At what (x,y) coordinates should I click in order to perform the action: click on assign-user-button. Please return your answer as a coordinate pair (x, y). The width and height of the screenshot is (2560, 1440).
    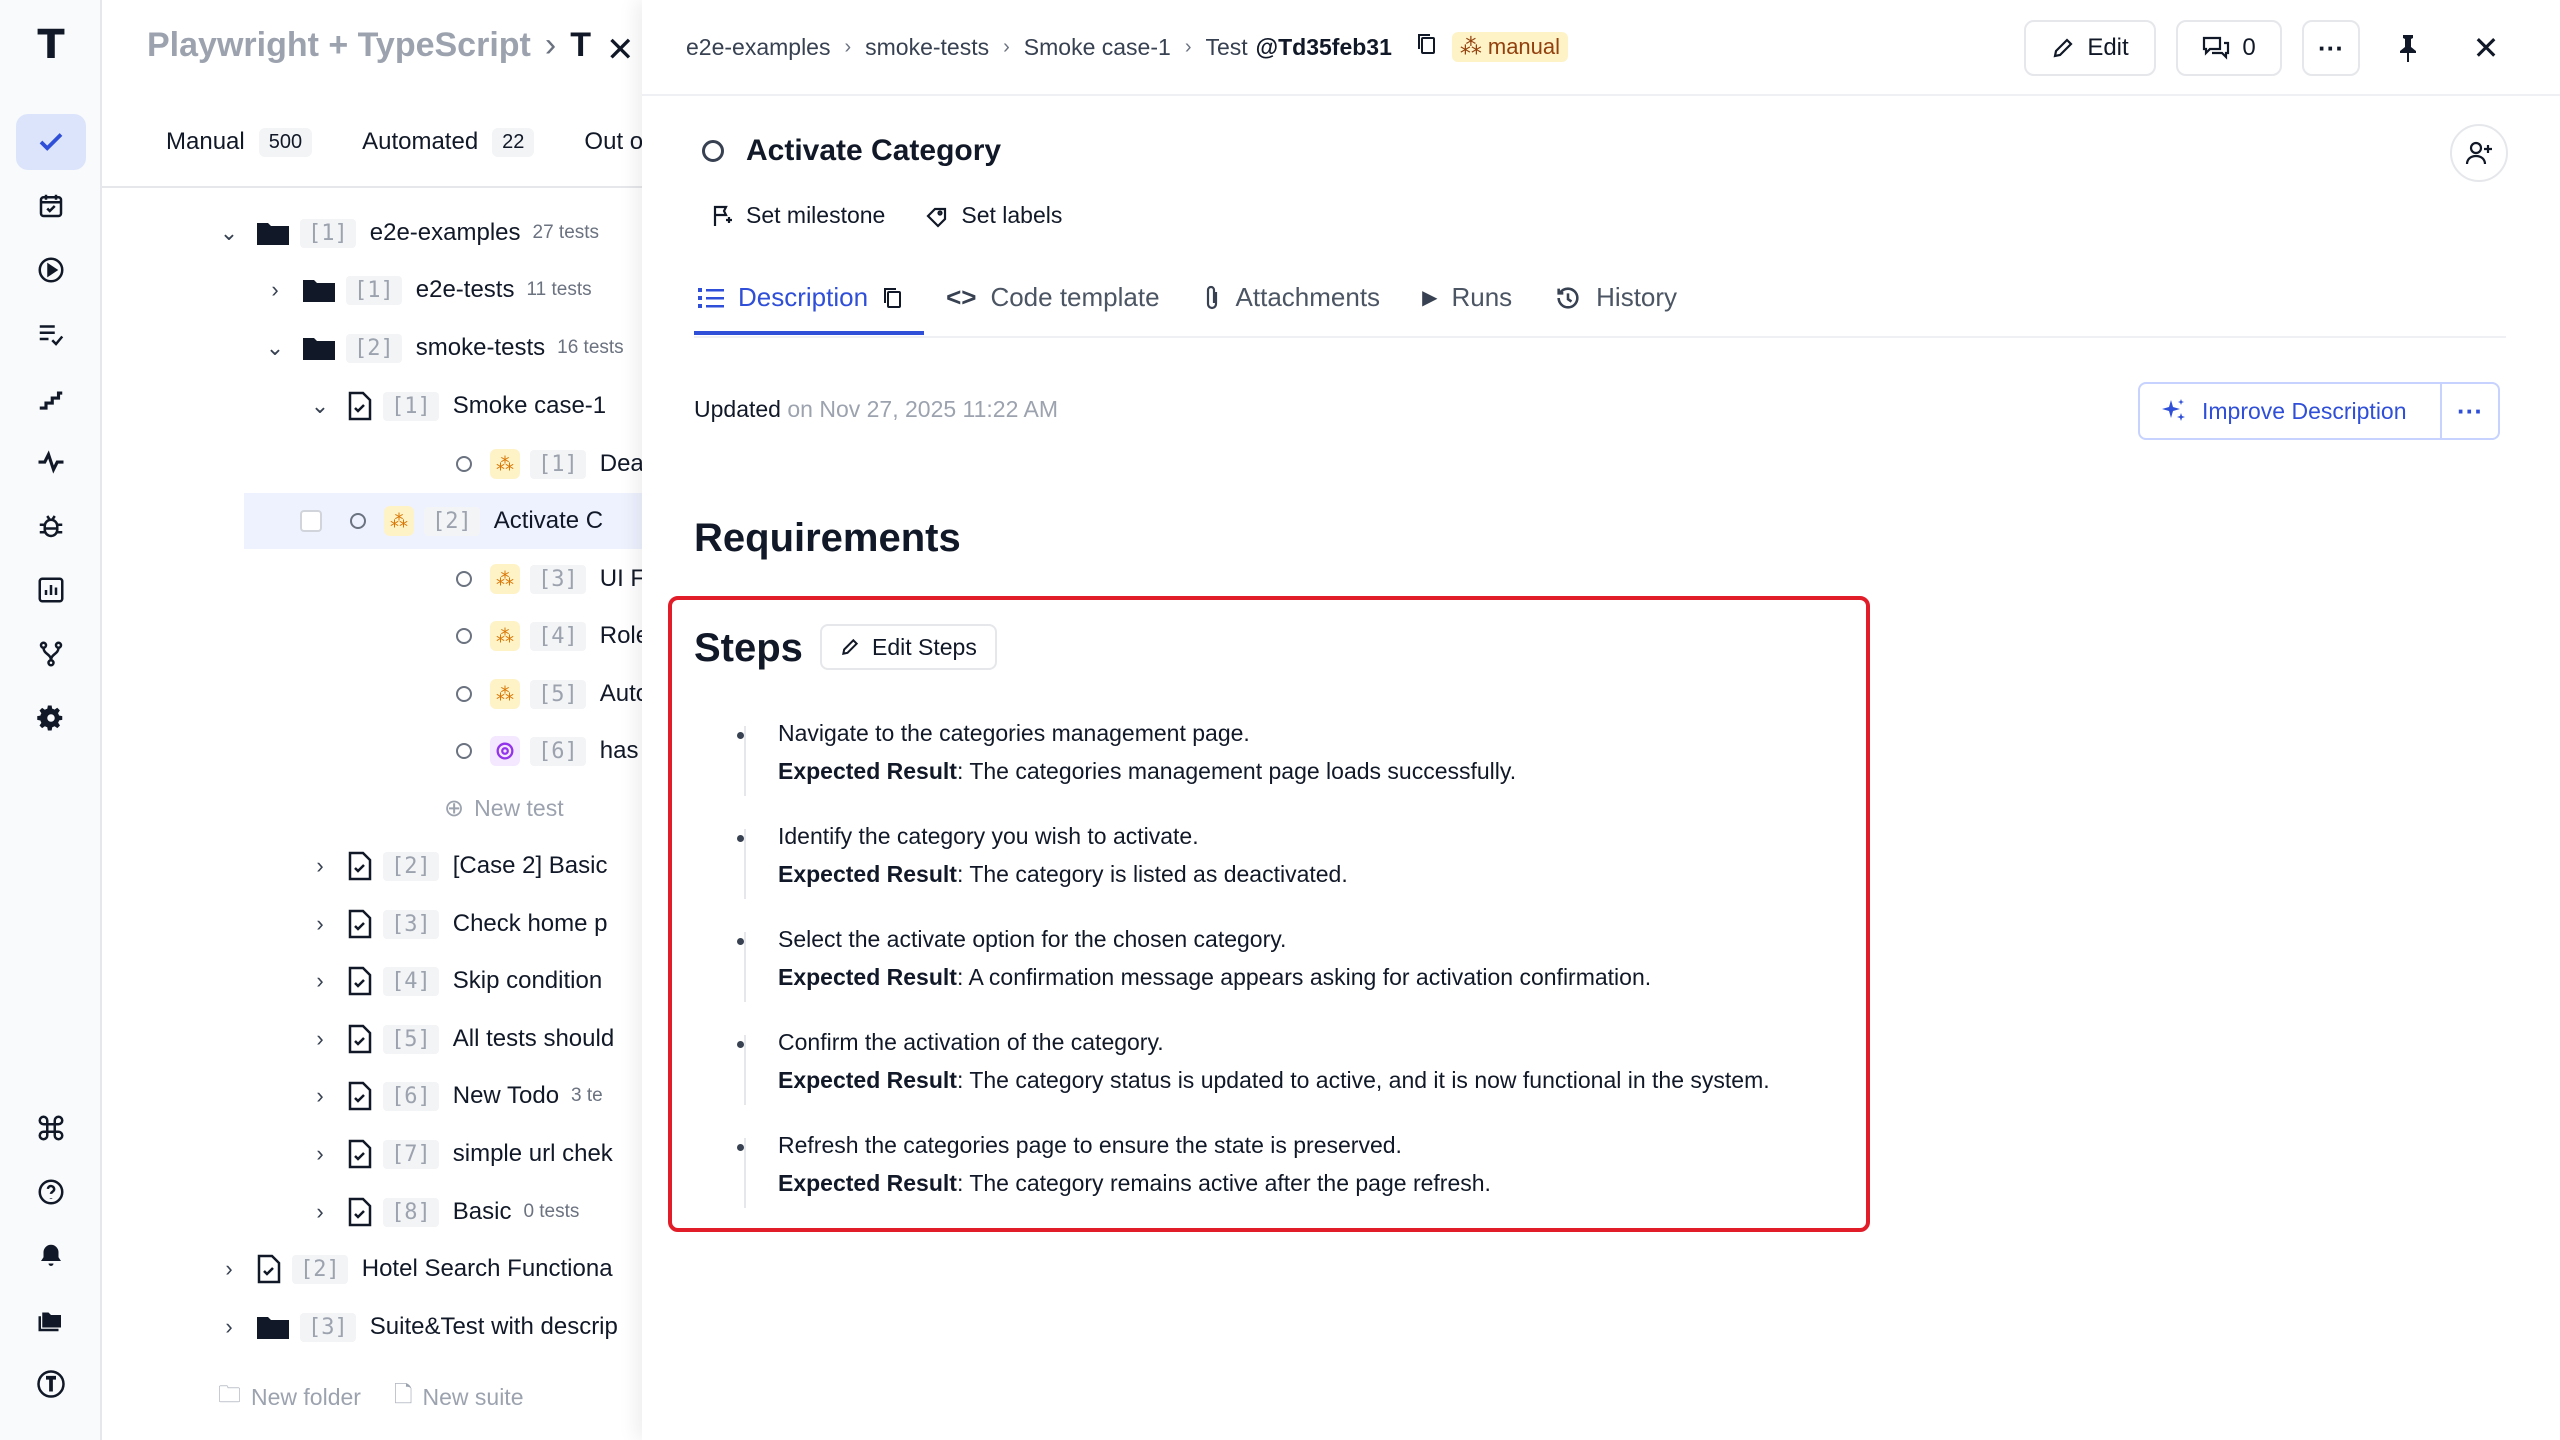
    Looking at the image, I should click on (2479, 153).